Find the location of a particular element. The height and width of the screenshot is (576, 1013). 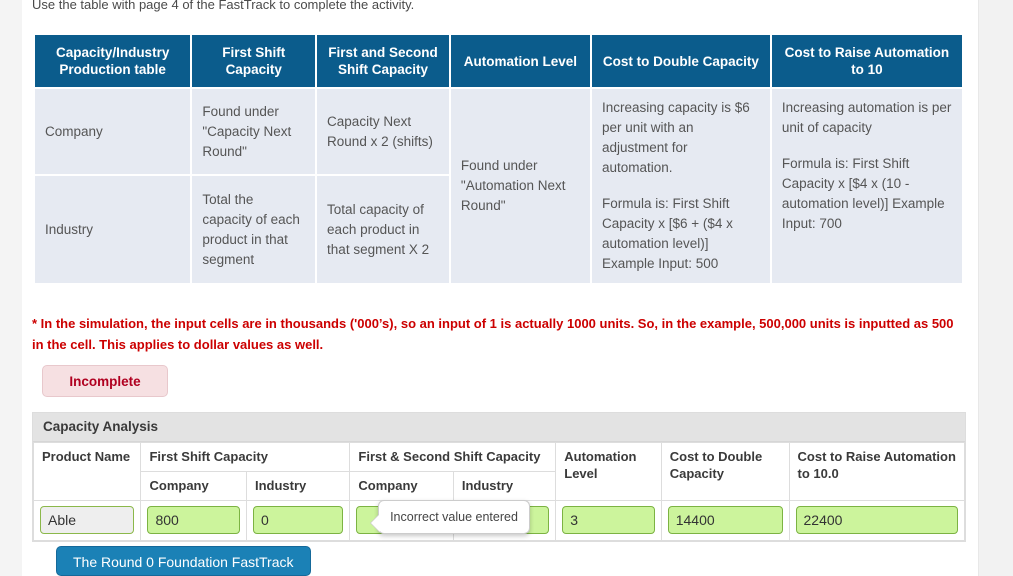

first-shift-industry-input is located at coordinates (298, 520).